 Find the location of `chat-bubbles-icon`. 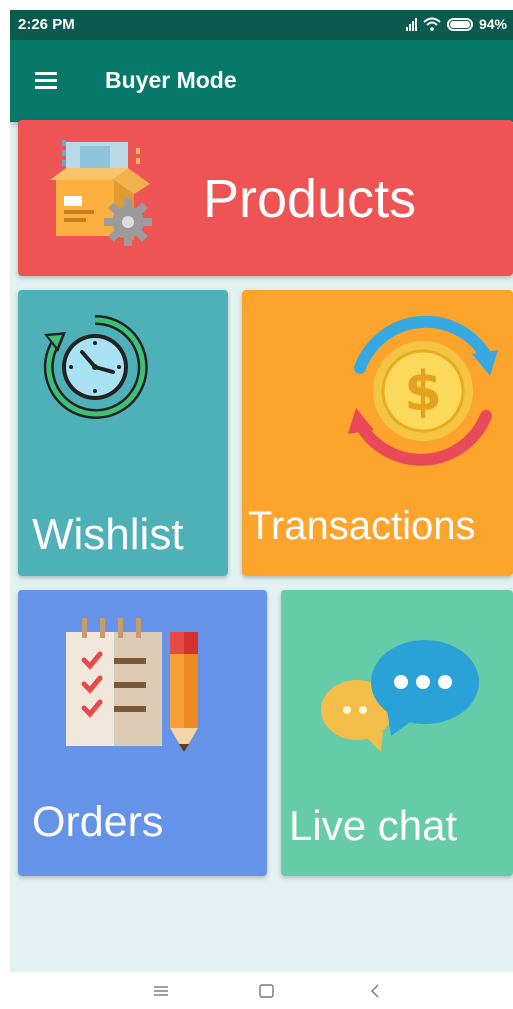

chat-bubbles-icon is located at coordinates (400, 696).